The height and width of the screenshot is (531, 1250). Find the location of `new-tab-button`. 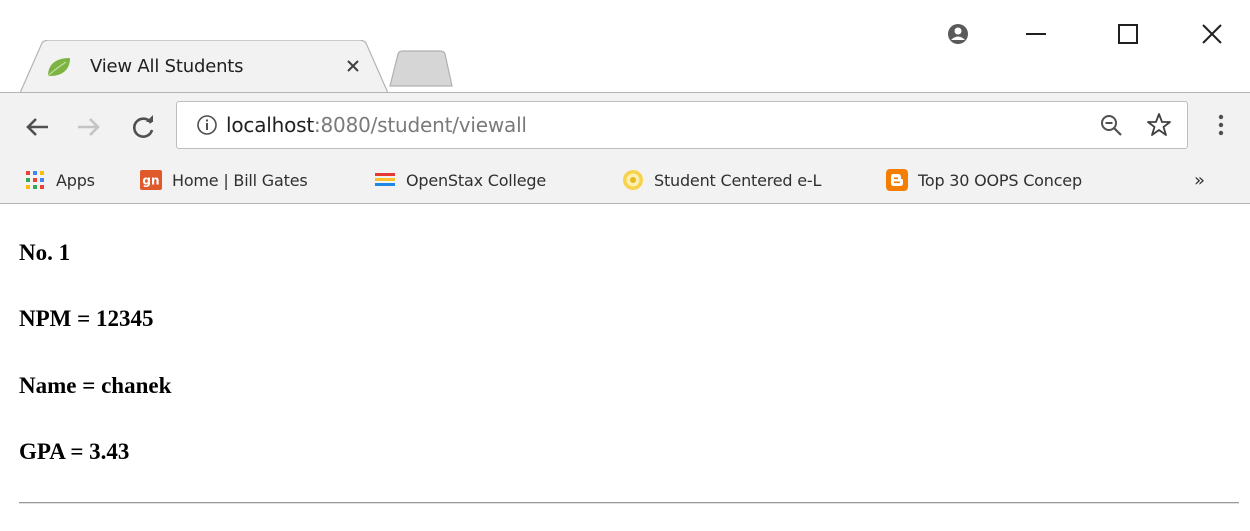

new-tab-button is located at coordinates (421, 69).